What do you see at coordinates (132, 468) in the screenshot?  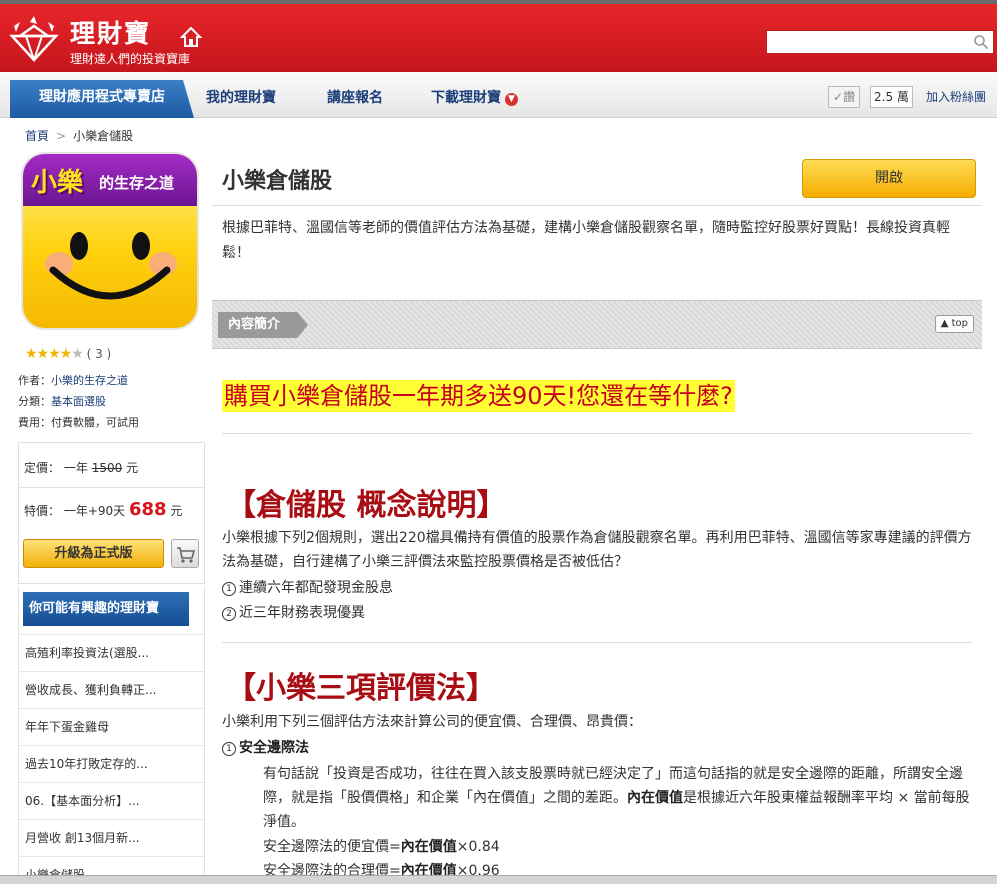 I see `list-price-unit: 元` at bounding box center [132, 468].